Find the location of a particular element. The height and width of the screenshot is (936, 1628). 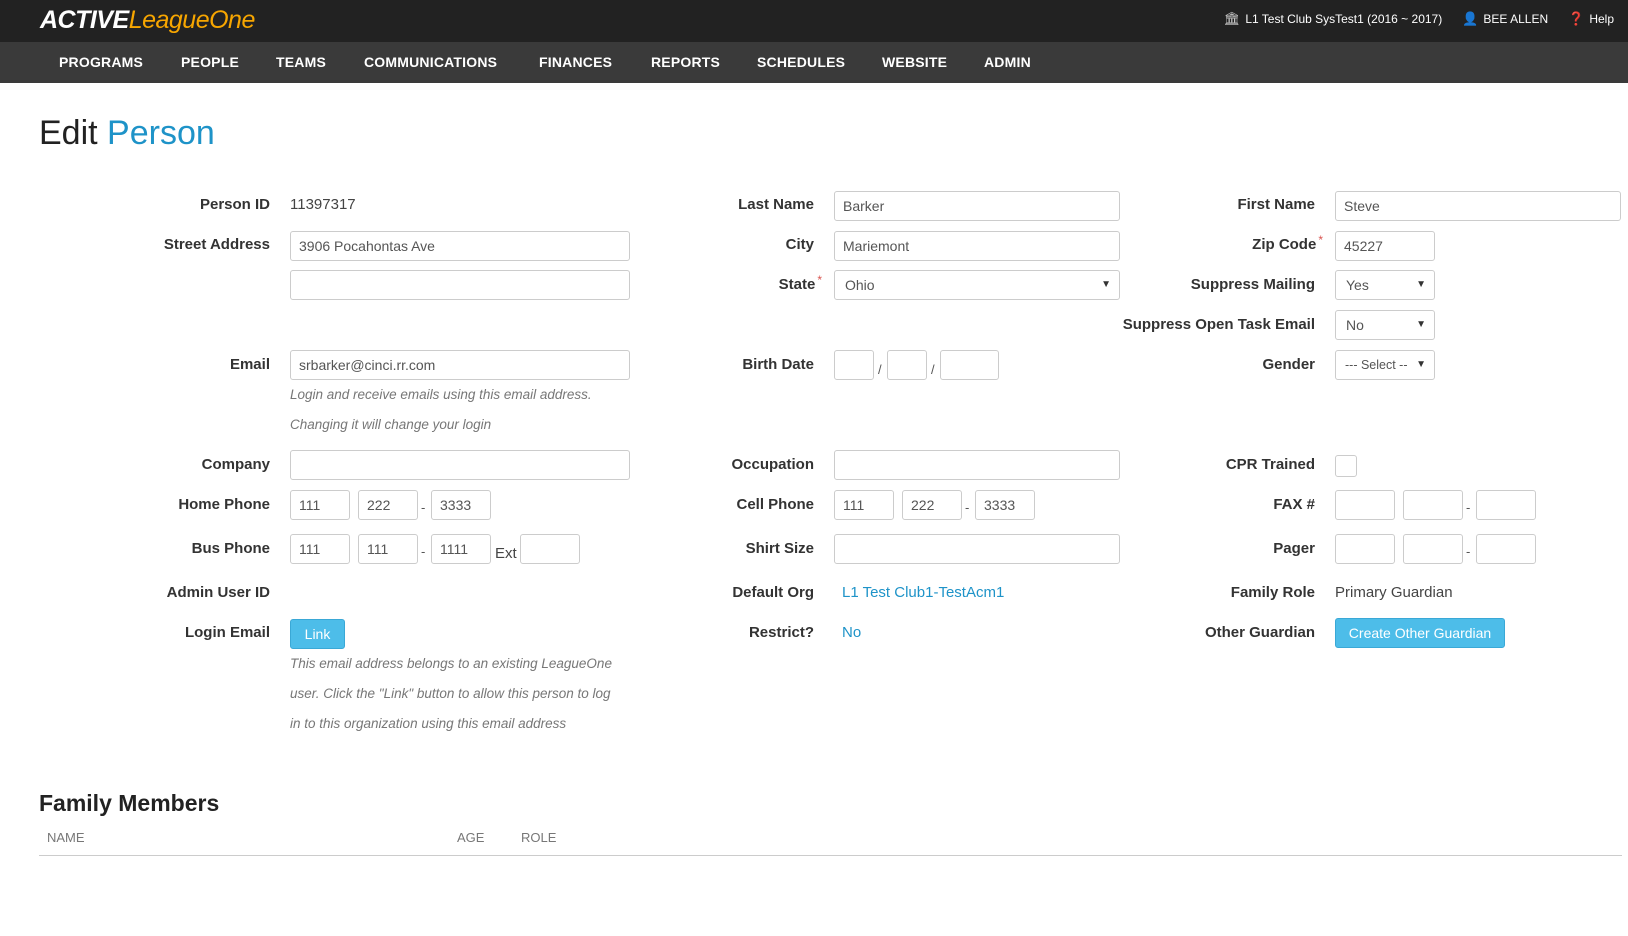

page-title: Edit Person is located at coordinates (127, 133).